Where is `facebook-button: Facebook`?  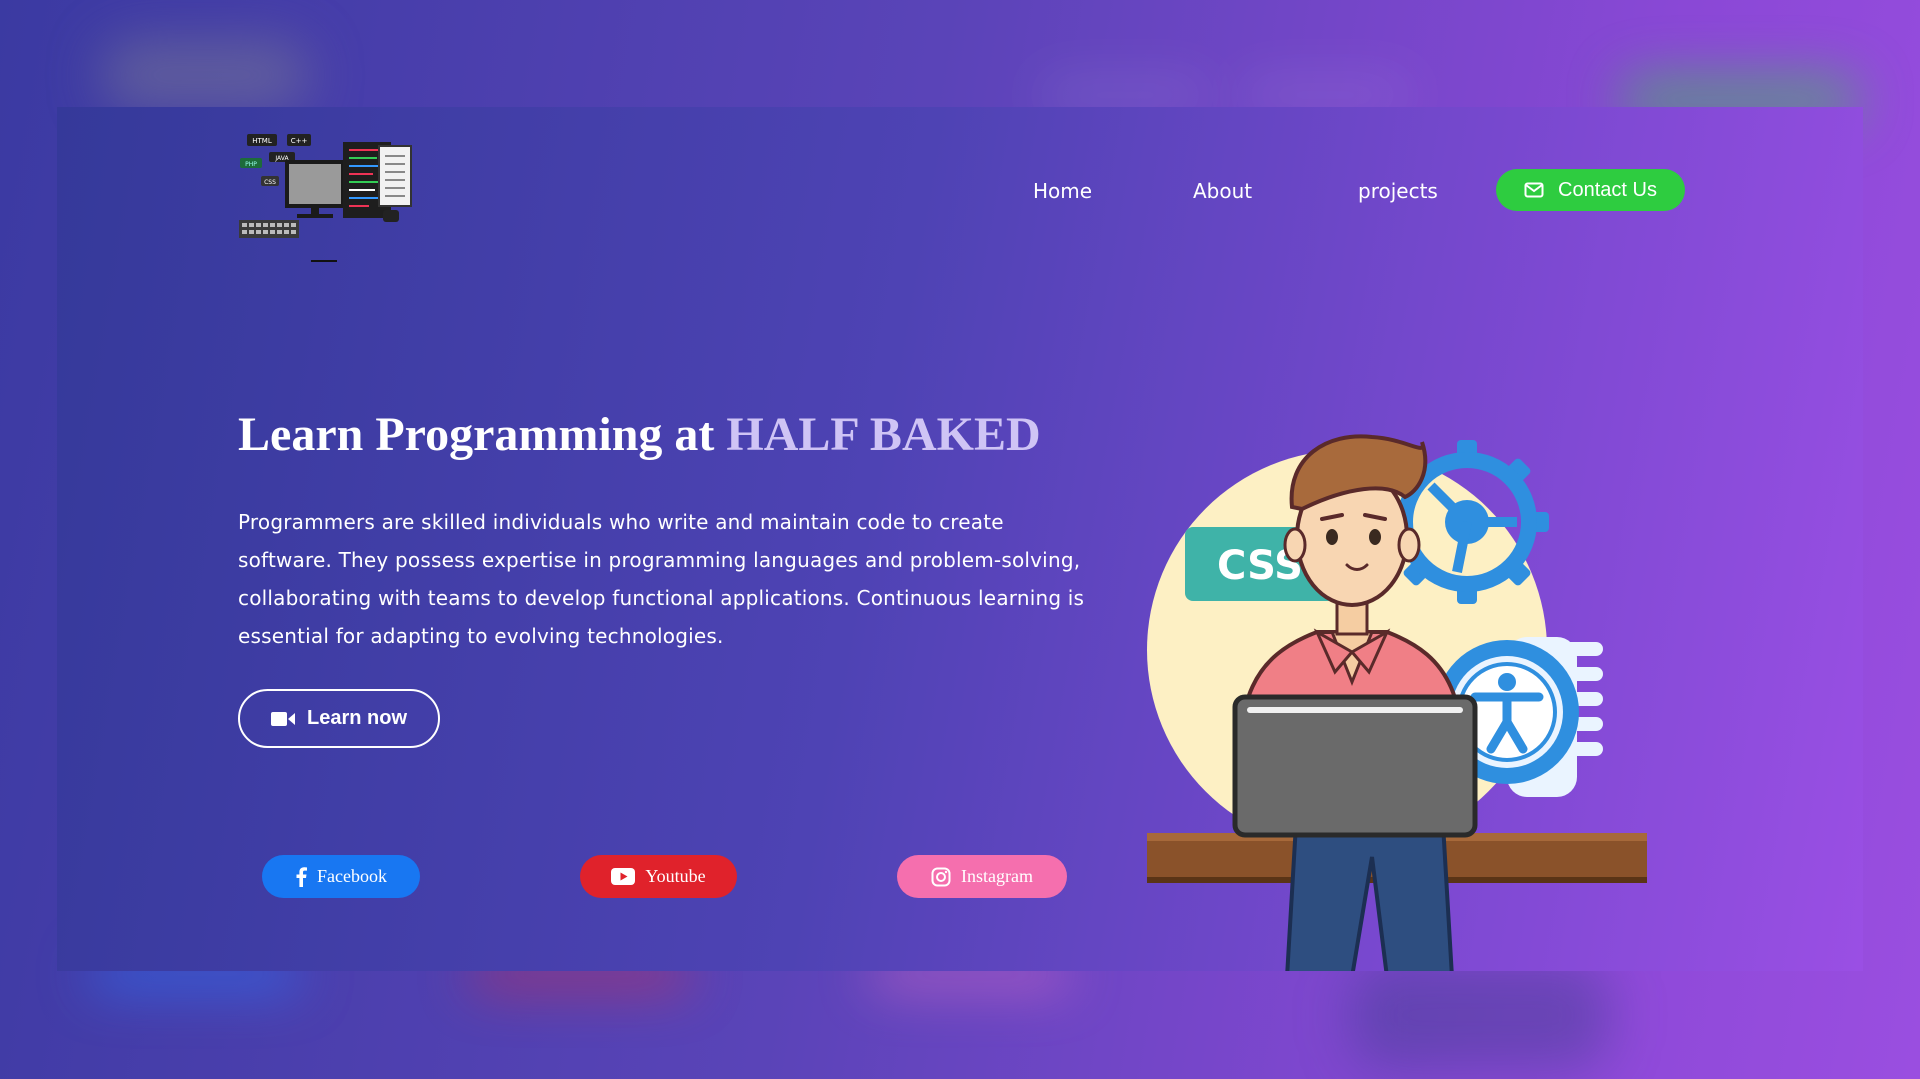 facebook-button: Facebook is located at coordinates (341, 876).